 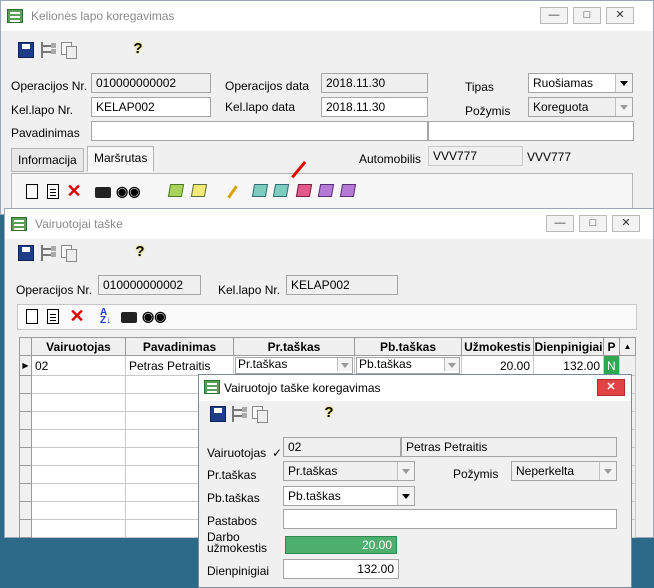 What do you see at coordinates (260, 190) in the screenshot?
I see `point-teal-icon` at bounding box center [260, 190].